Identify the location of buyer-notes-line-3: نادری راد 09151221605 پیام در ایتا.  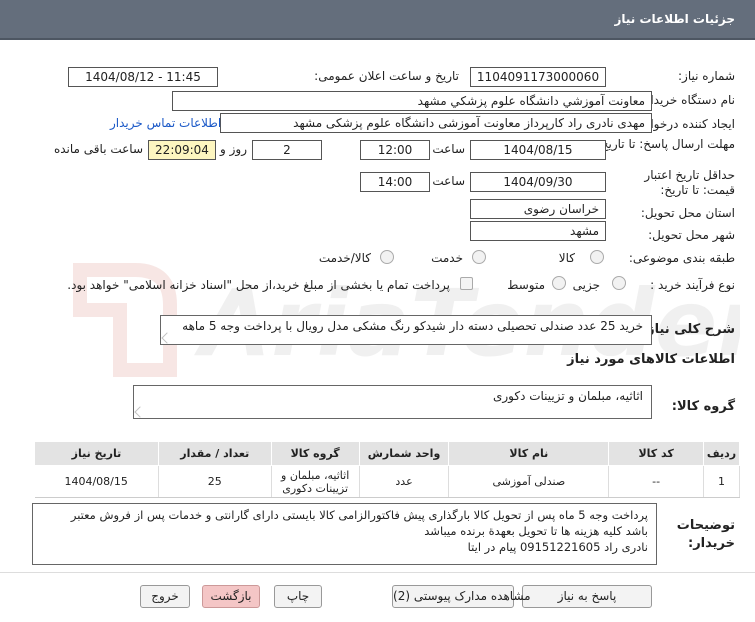
(557, 547).